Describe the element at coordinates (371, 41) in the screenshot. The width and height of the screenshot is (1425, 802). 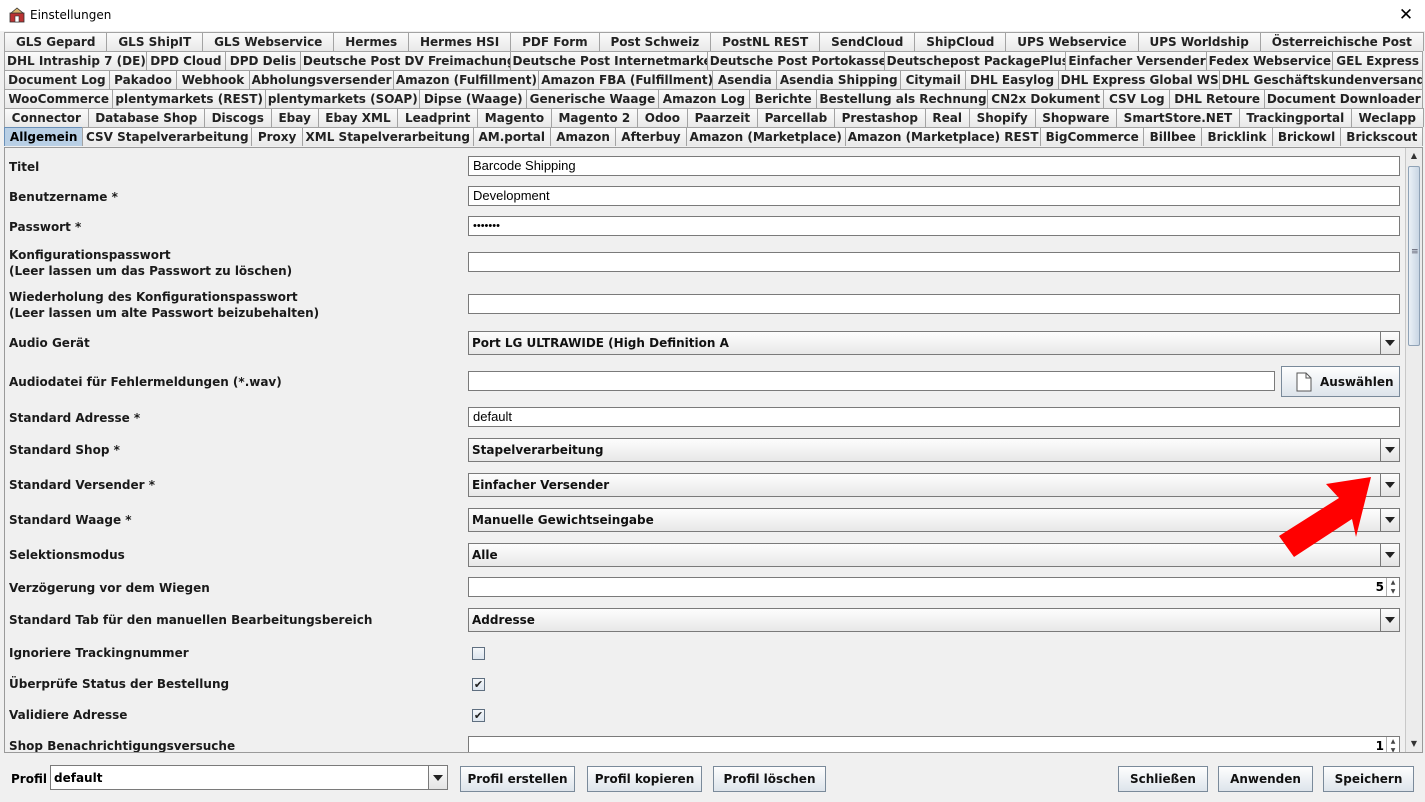
I see `tab-hermes: Hermes` at that location.